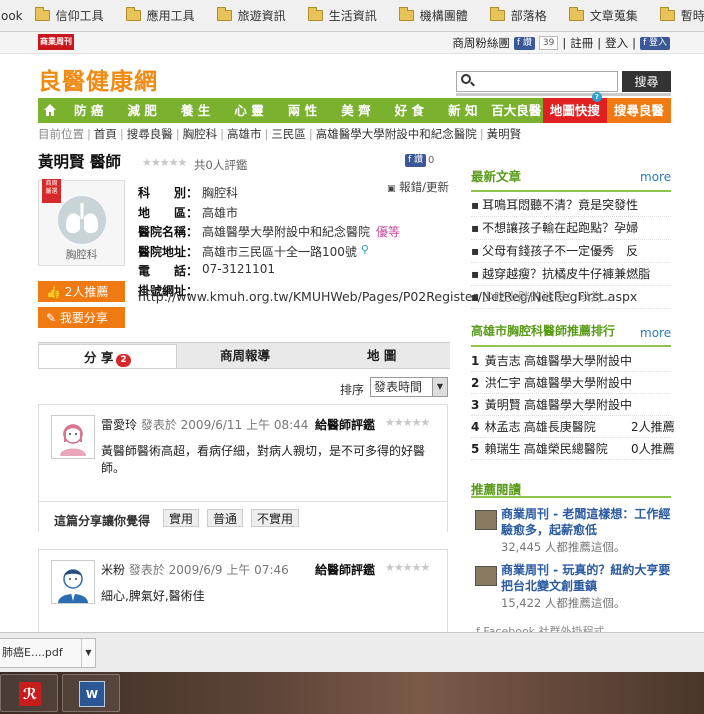 The width and height of the screenshot is (704, 714). Describe the element at coordinates (409, 110) in the screenshot. I see `nav-item: 好 食` at that location.